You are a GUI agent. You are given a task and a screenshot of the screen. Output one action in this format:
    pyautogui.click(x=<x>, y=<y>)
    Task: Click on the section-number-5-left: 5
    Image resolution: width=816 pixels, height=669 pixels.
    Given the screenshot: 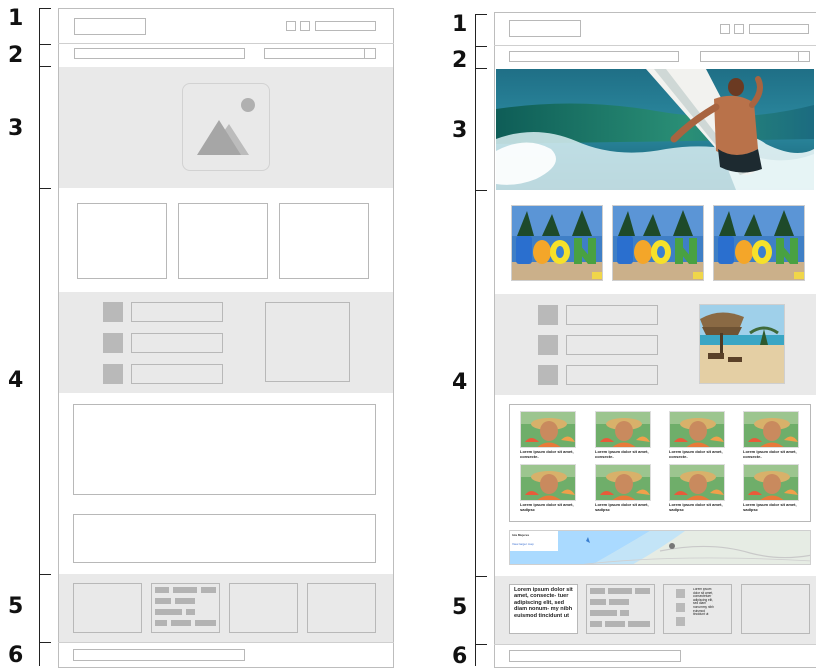 What is the action you would take?
    pyautogui.click(x=16, y=606)
    